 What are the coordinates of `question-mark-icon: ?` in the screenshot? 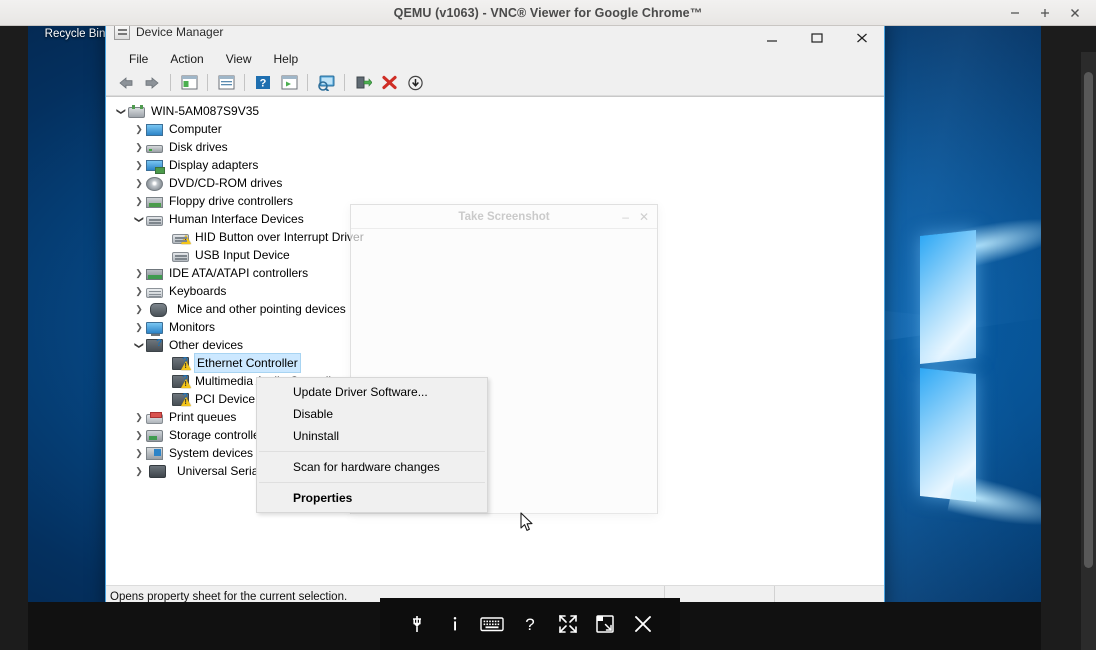 It's located at (159, 343).